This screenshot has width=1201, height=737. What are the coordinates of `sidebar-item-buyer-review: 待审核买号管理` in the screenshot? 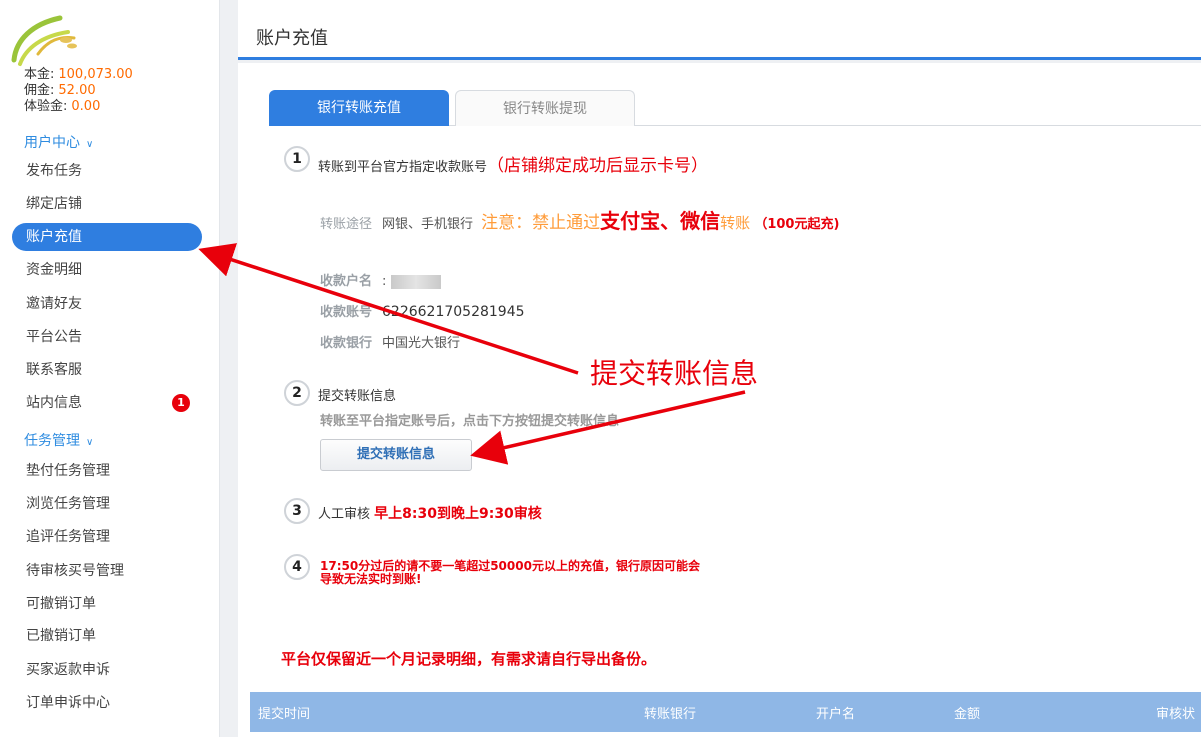 It's located at (107, 571).